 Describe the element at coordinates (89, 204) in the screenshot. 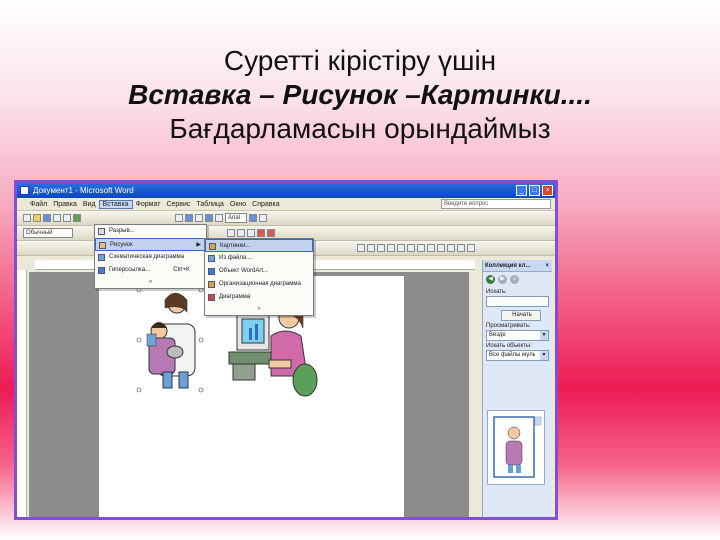

I see `menu-view: Вид` at that location.